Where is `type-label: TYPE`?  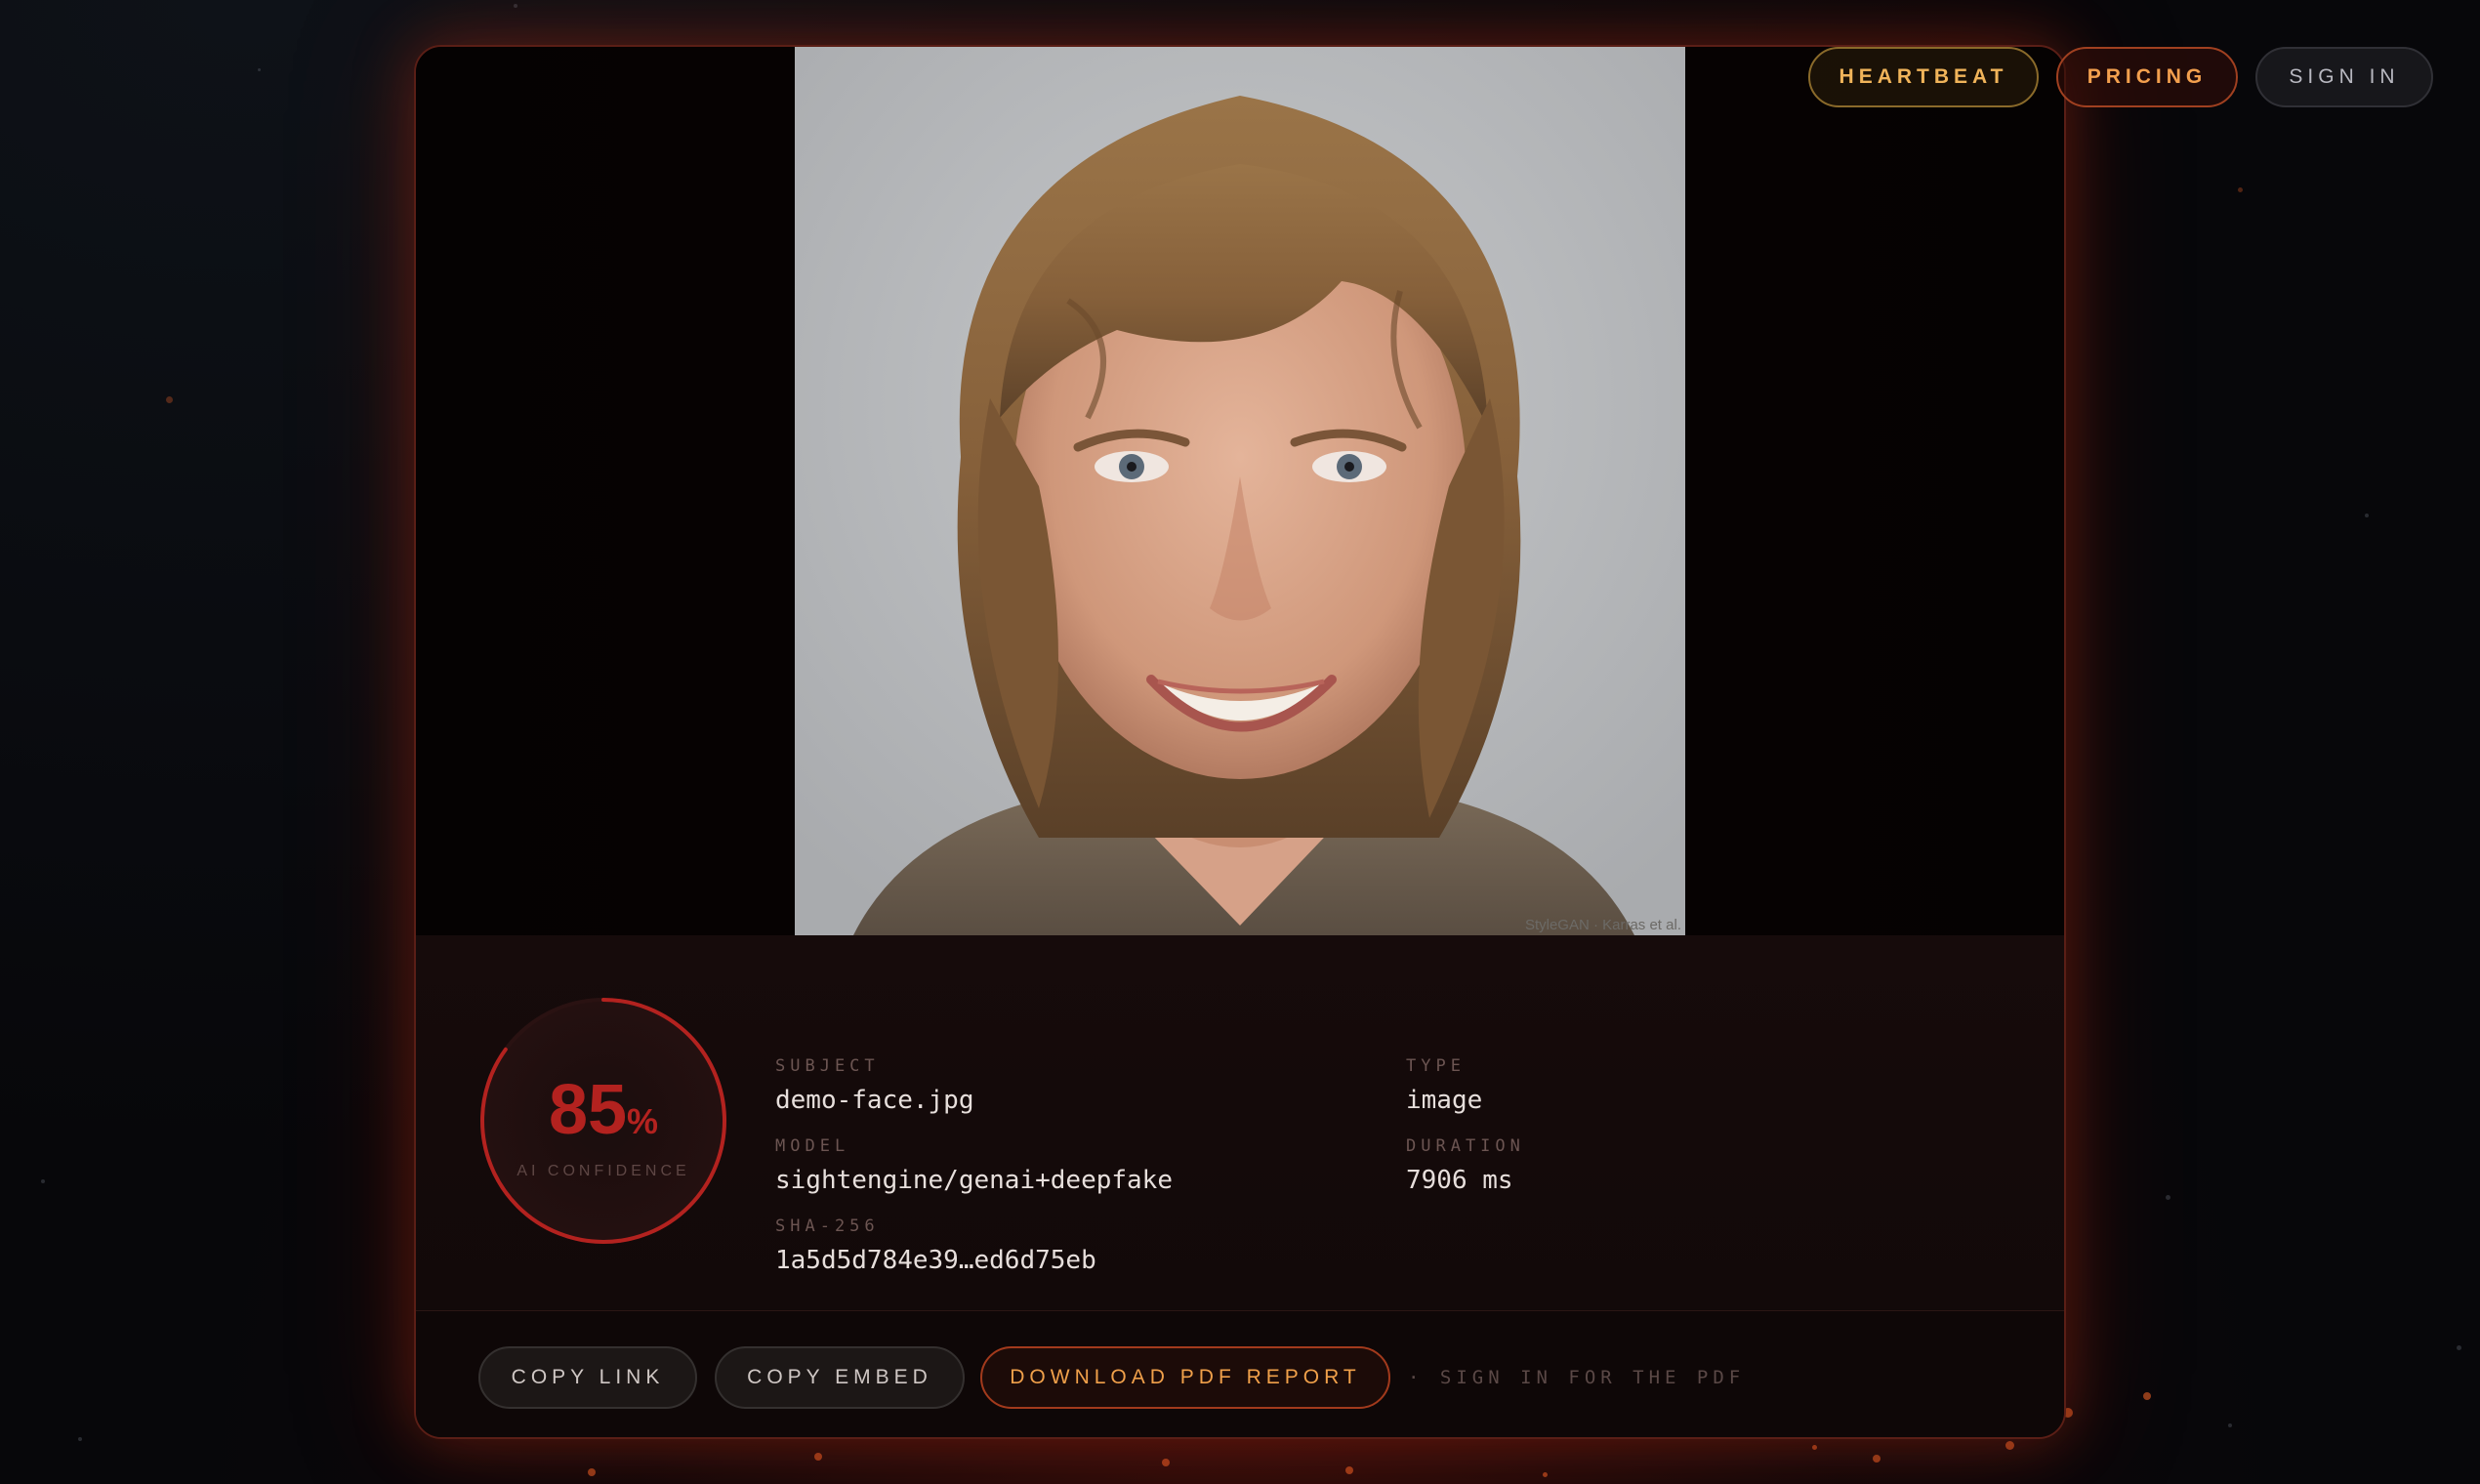
type-label: TYPE is located at coordinates (1436, 1066).